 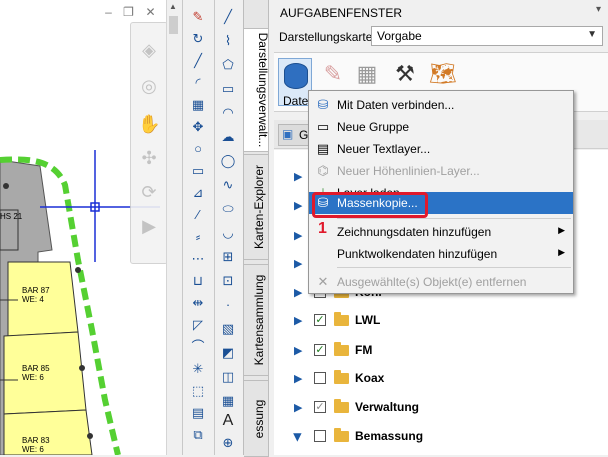 I want to click on pane-title: AUFGABENFENSTER, so click(x=341, y=13).